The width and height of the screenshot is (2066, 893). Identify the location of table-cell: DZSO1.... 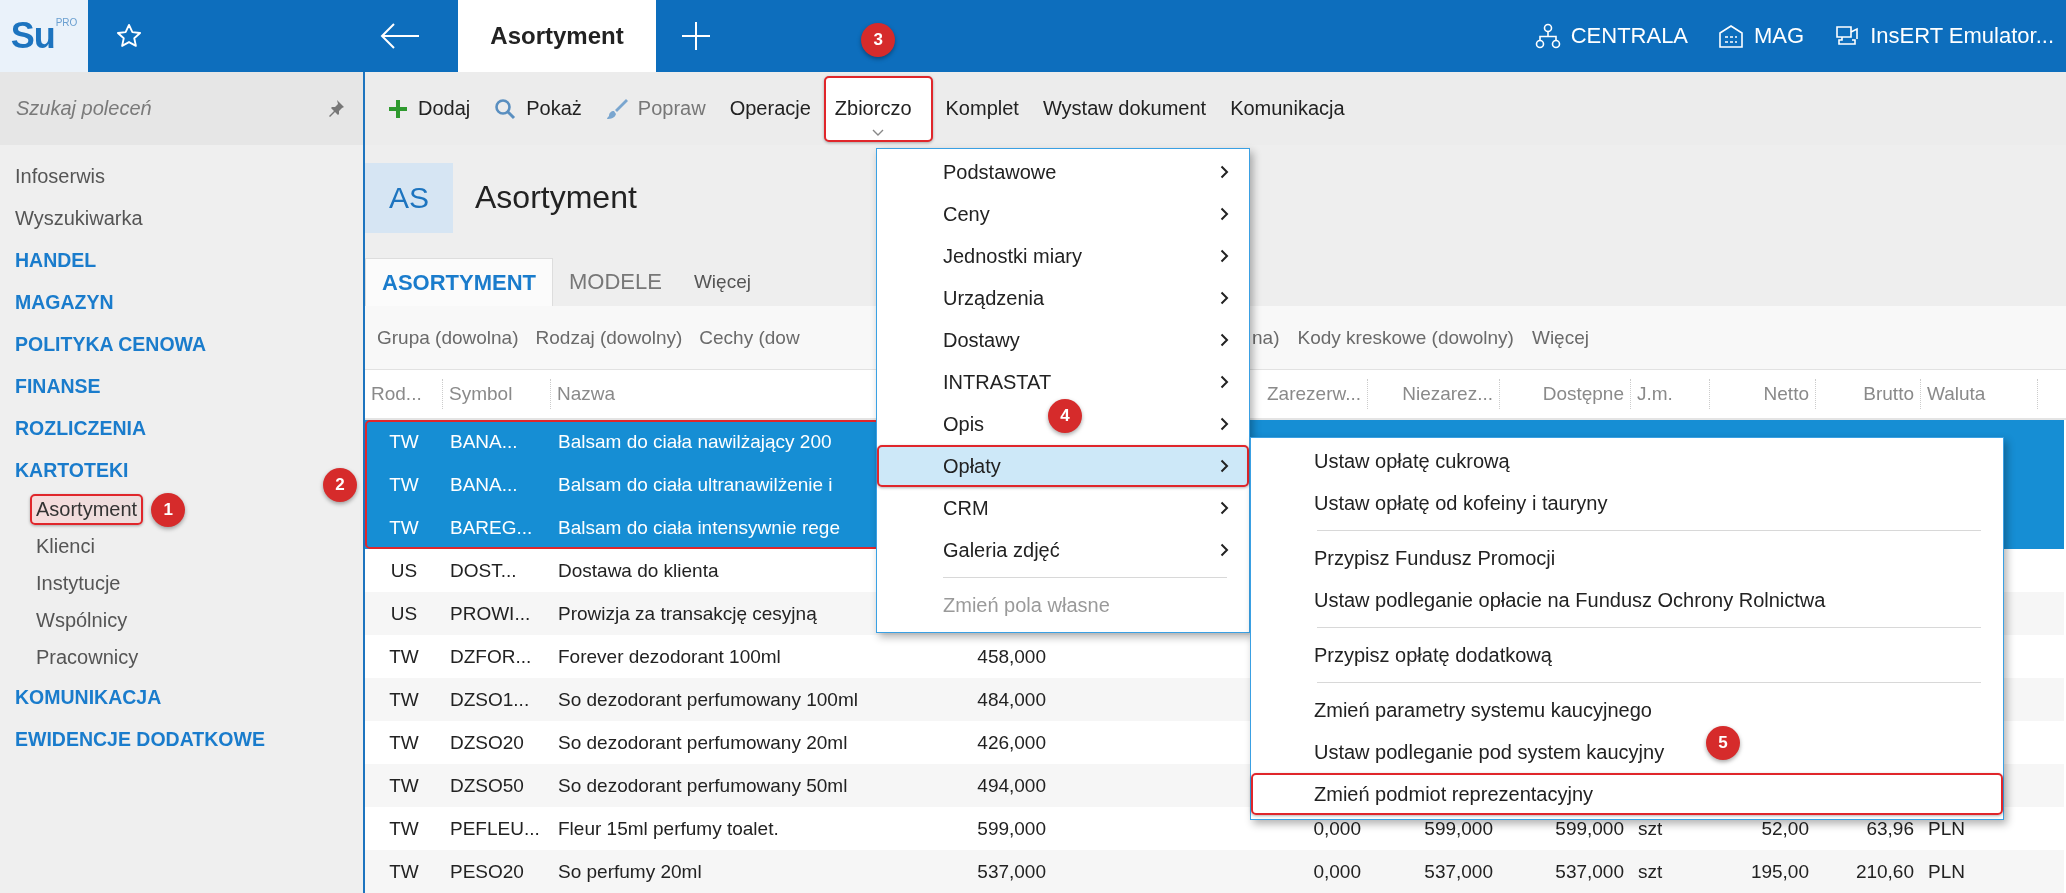
(490, 699).